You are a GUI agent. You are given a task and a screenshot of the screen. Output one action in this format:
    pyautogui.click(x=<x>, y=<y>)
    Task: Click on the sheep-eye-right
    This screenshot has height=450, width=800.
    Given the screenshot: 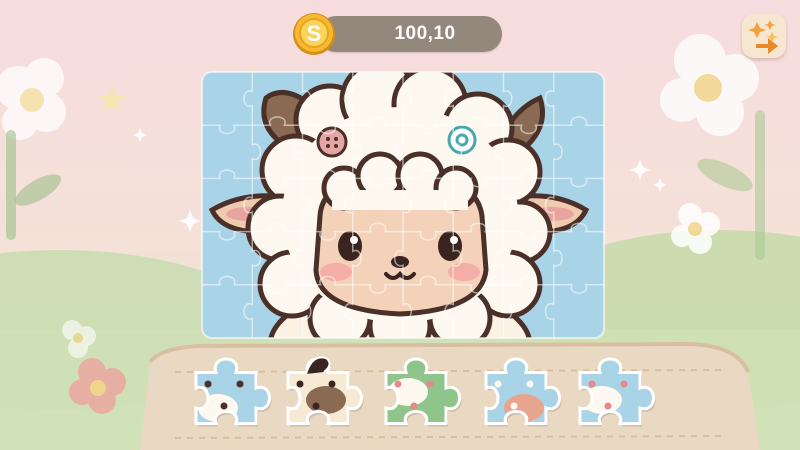 What is the action you would take?
    pyautogui.click(x=450, y=246)
    